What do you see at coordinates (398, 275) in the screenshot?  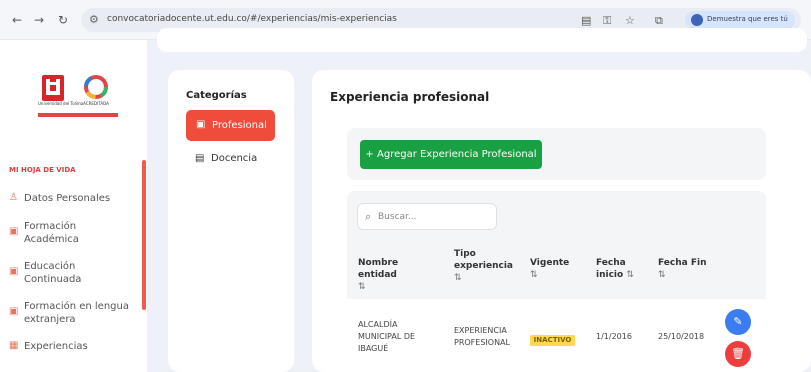 I see `column-header-entidad: Nombre entidad ⇅` at bounding box center [398, 275].